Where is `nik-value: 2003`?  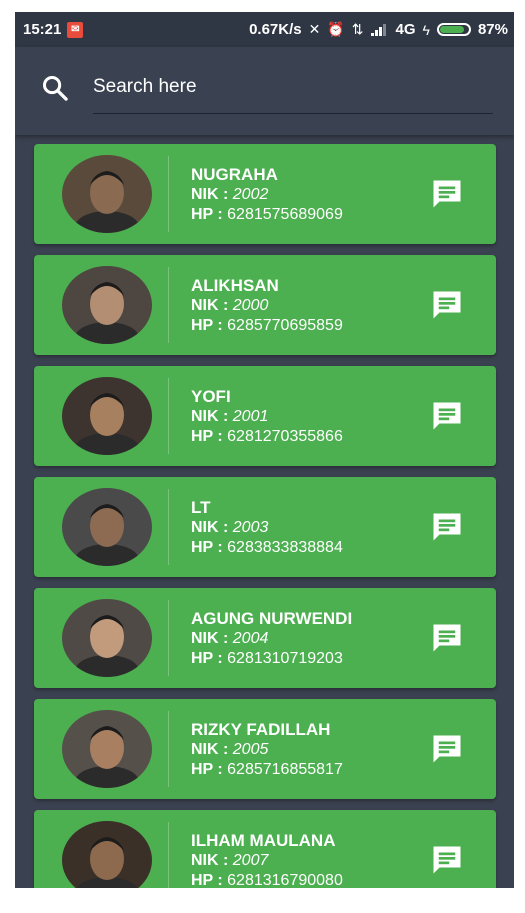
nik-value: 2003 is located at coordinates (250, 527).